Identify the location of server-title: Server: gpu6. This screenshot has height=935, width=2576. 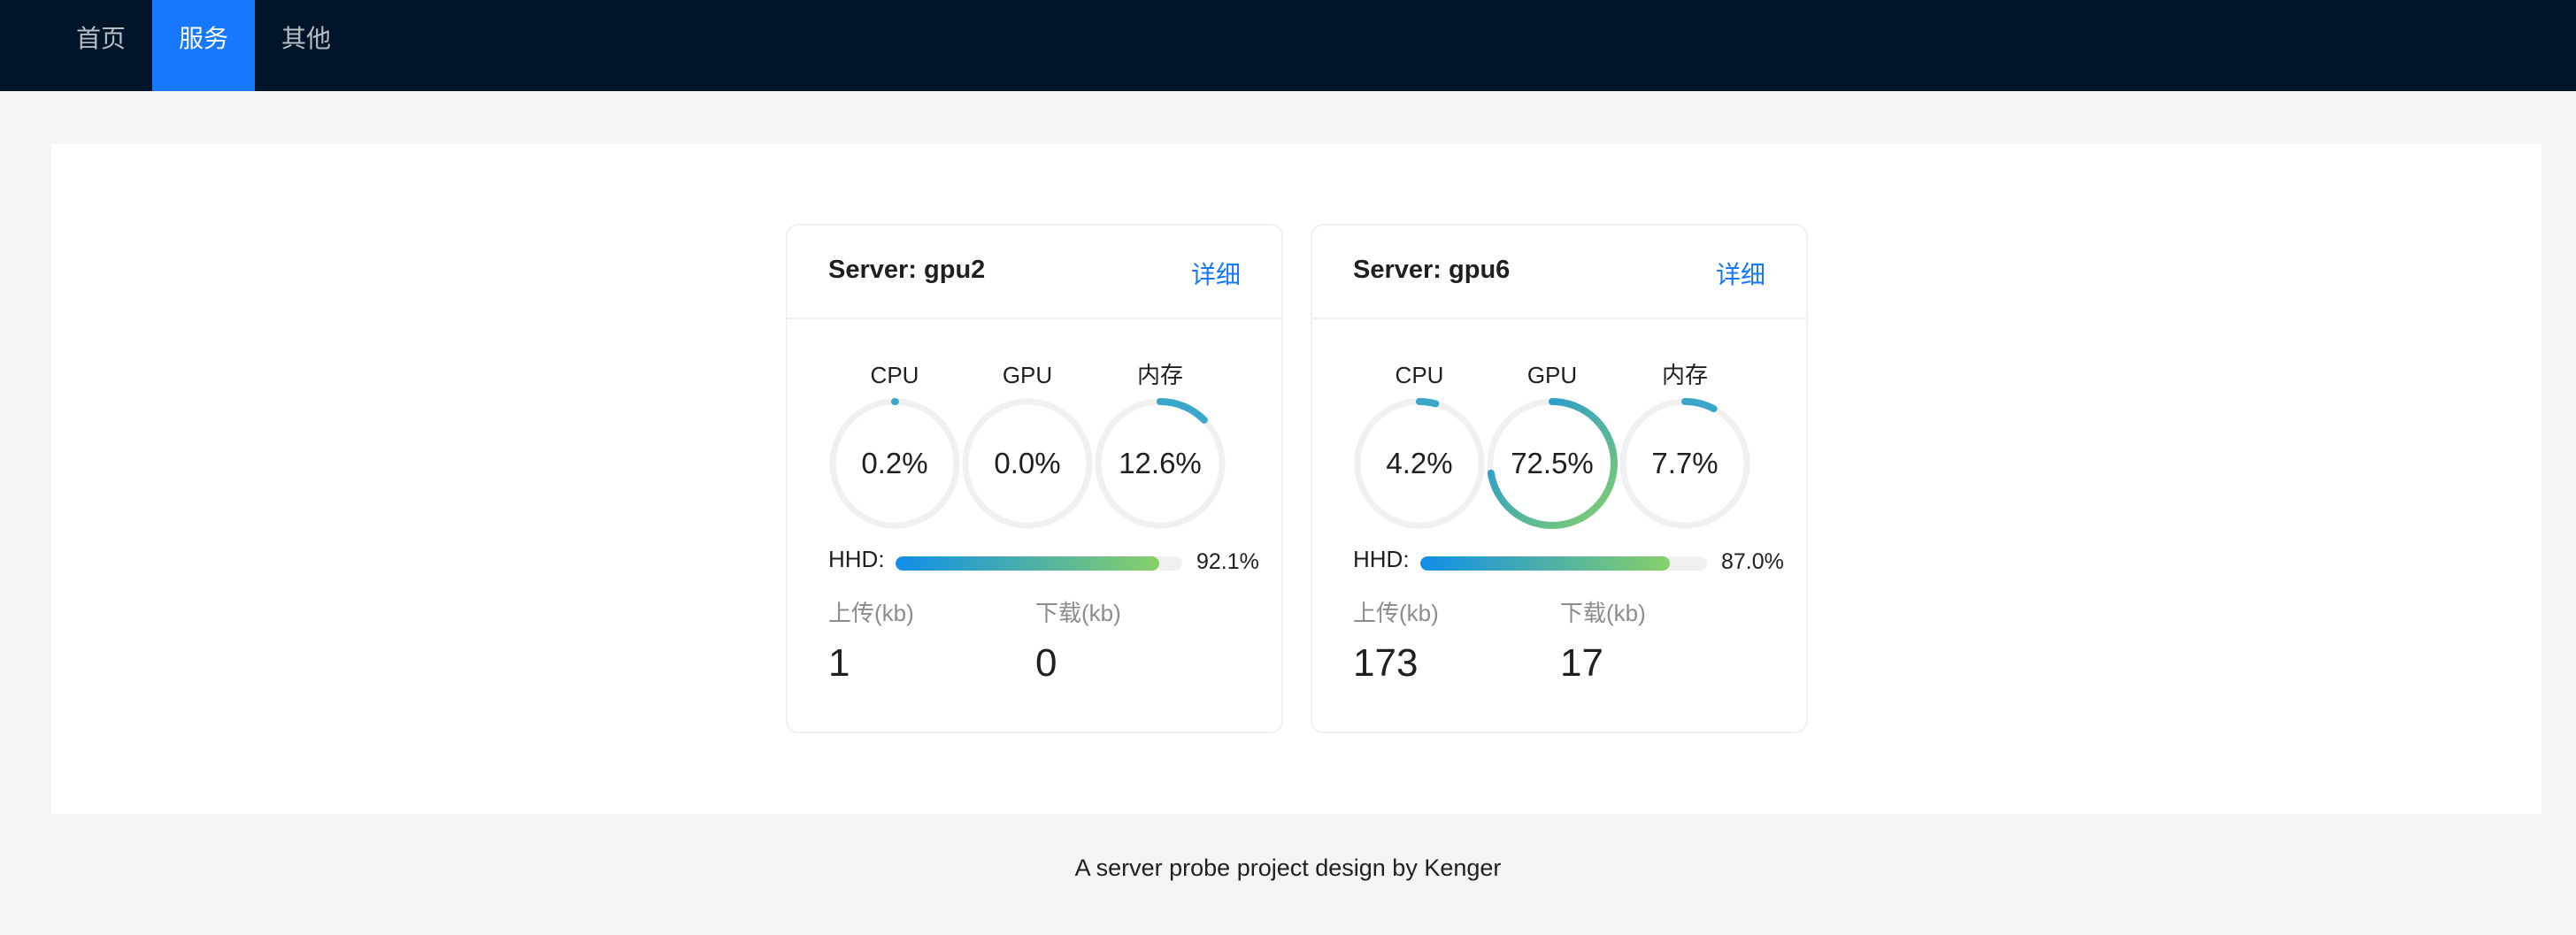
(1432, 270).